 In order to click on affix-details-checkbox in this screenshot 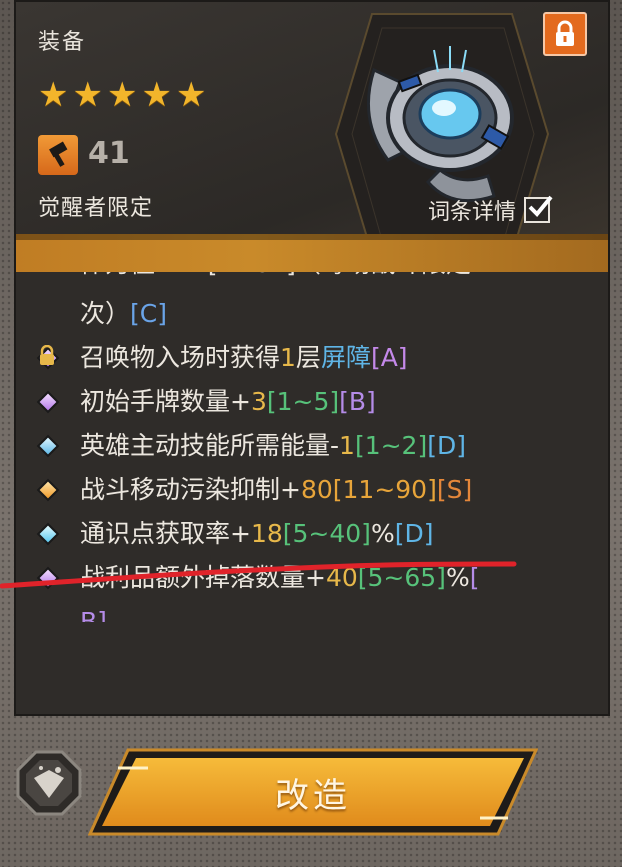, I will do `click(538, 209)`.